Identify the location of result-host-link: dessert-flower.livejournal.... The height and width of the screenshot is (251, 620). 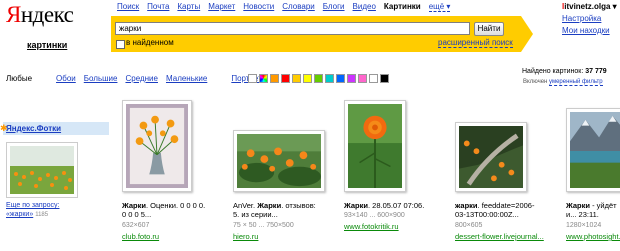
(499, 236).